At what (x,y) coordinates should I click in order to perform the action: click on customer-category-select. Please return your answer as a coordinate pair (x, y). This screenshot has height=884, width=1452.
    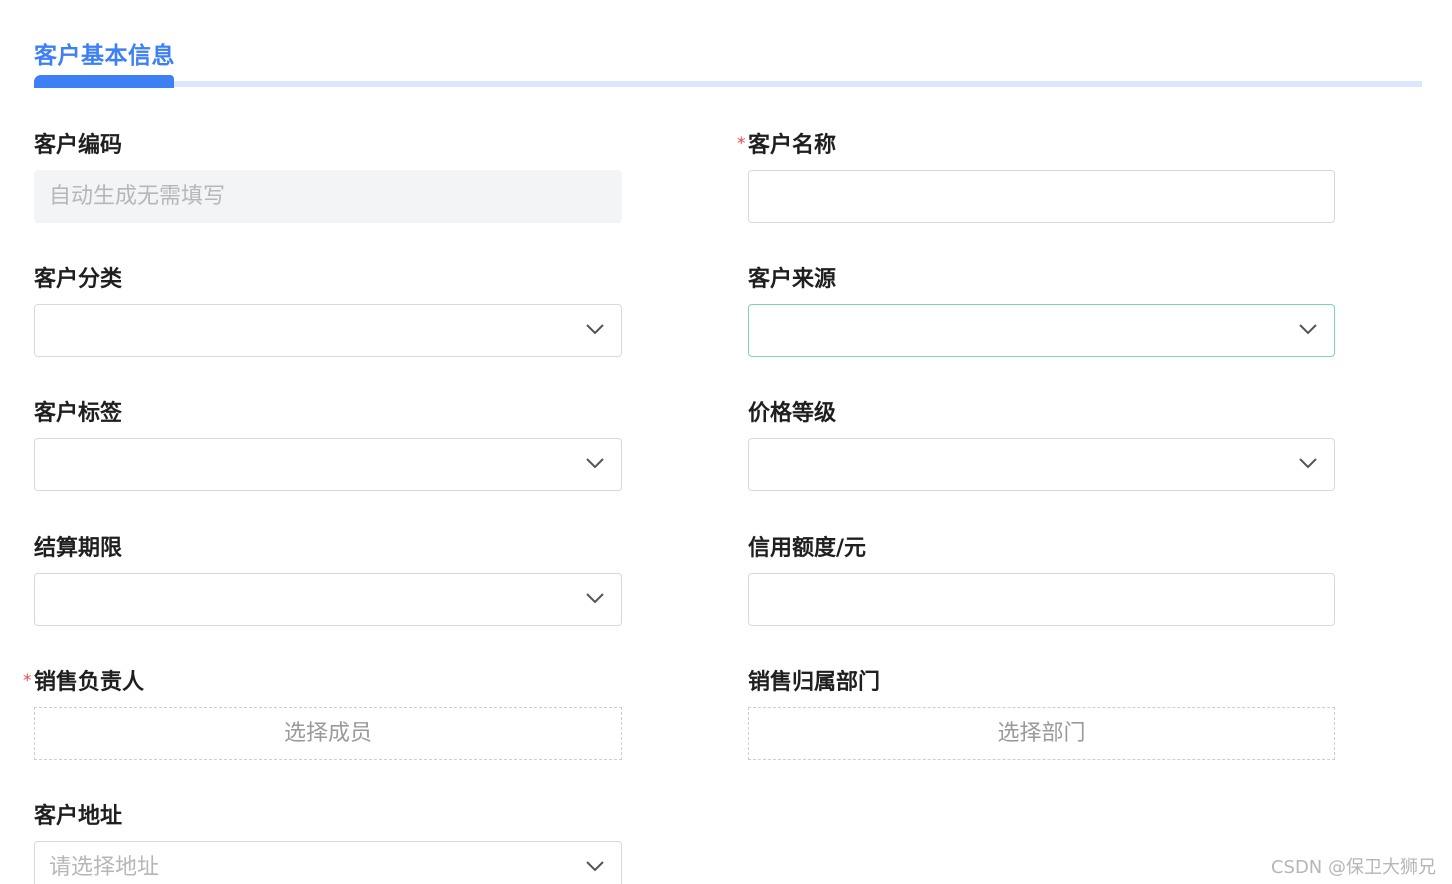
    Looking at the image, I should click on (328, 330).